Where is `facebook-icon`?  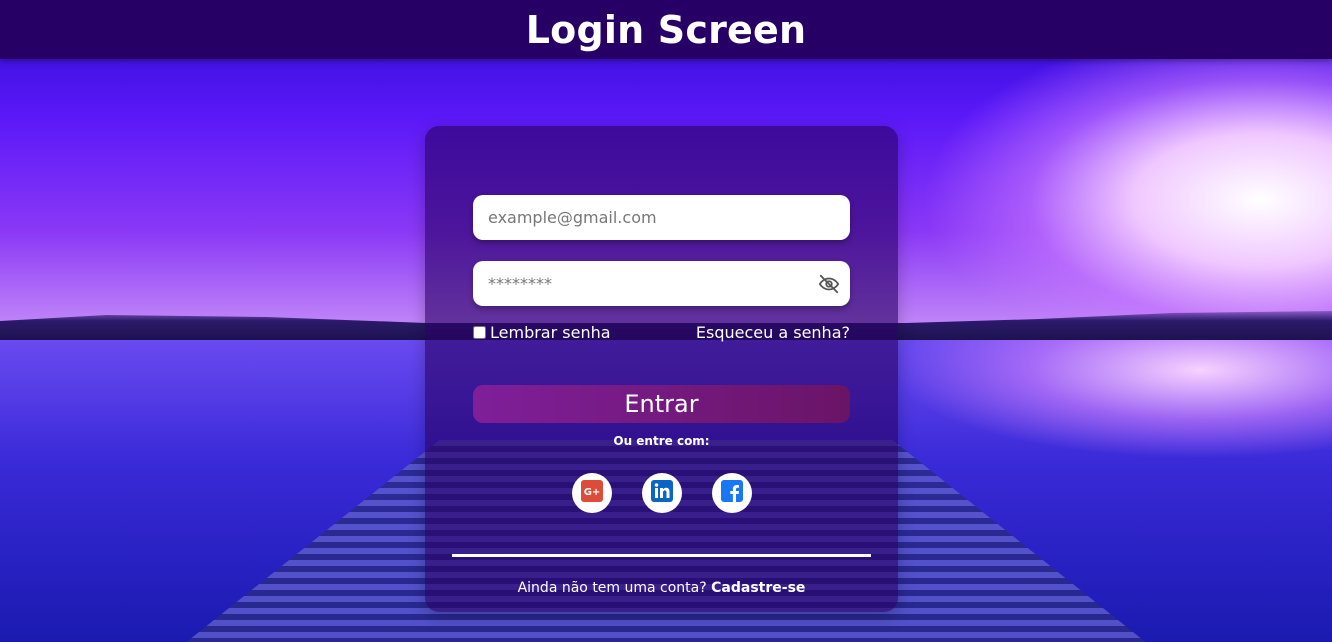
facebook-icon is located at coordinates (731, 493).